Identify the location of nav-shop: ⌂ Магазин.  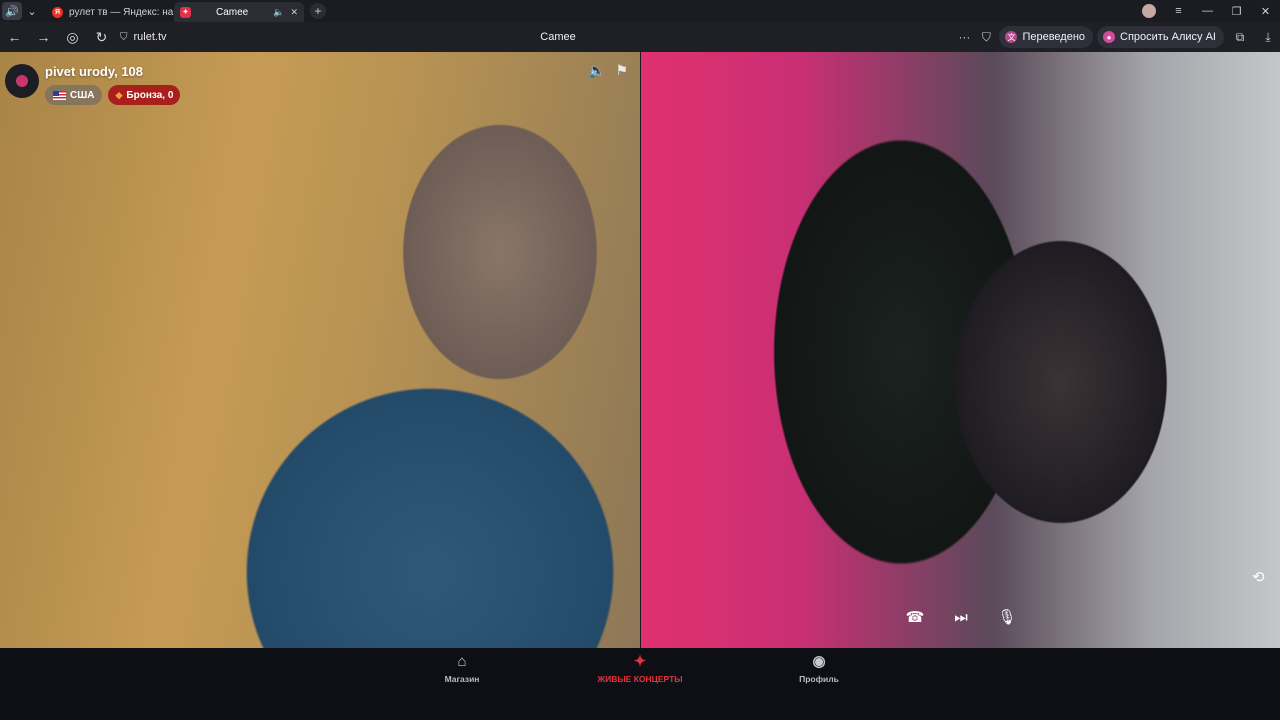
(462, 669).